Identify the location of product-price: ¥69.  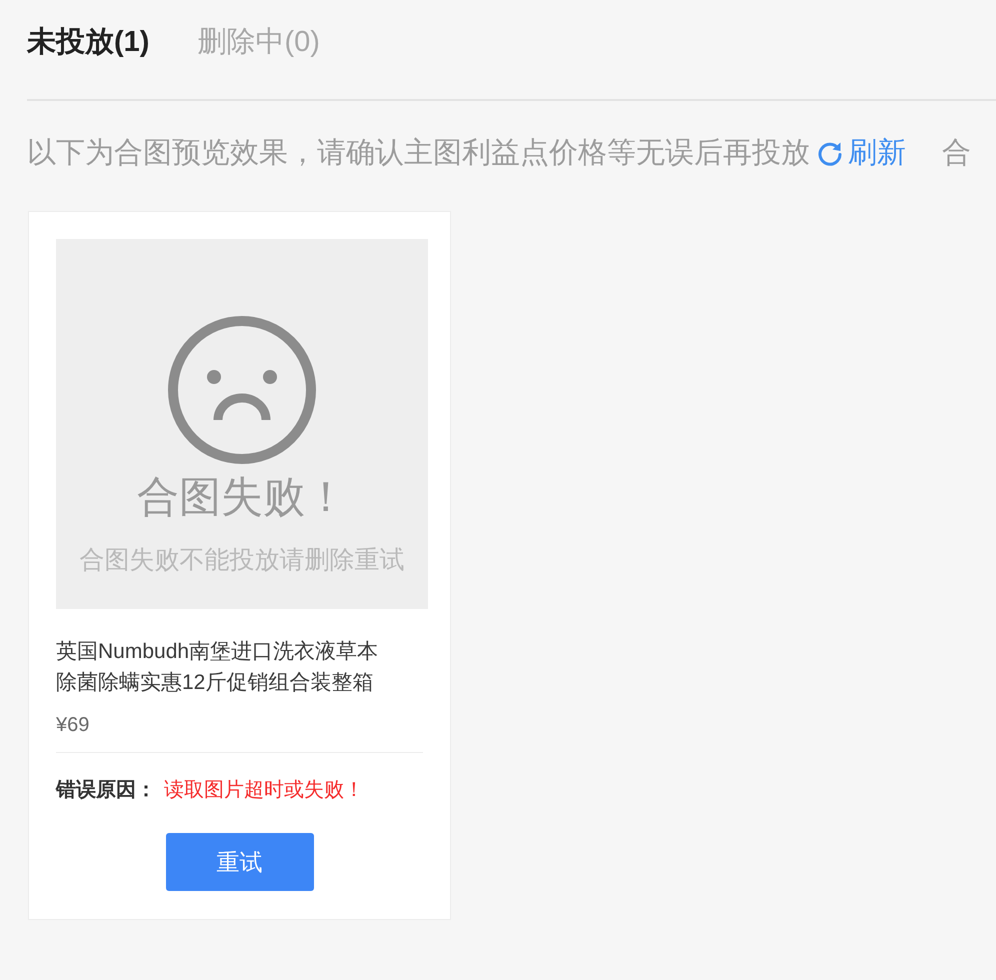
(73, 725).